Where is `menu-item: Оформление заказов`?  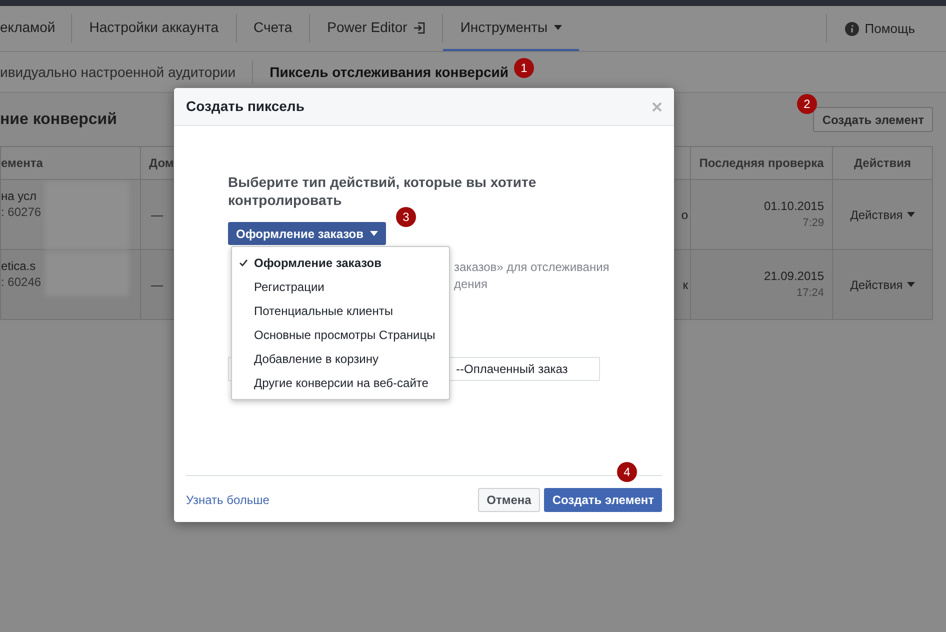
menu-item: Оформление заказов is located at coordinates (340, 263).